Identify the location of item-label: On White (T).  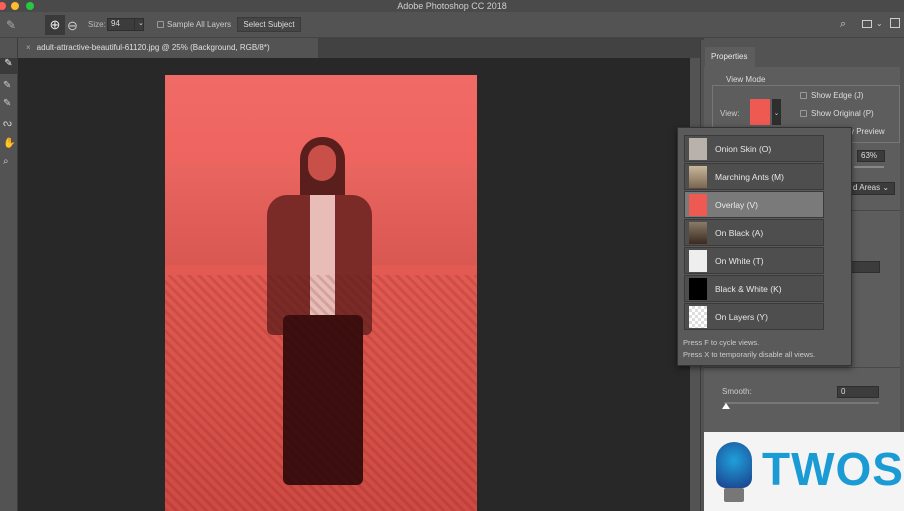
(739, 261).